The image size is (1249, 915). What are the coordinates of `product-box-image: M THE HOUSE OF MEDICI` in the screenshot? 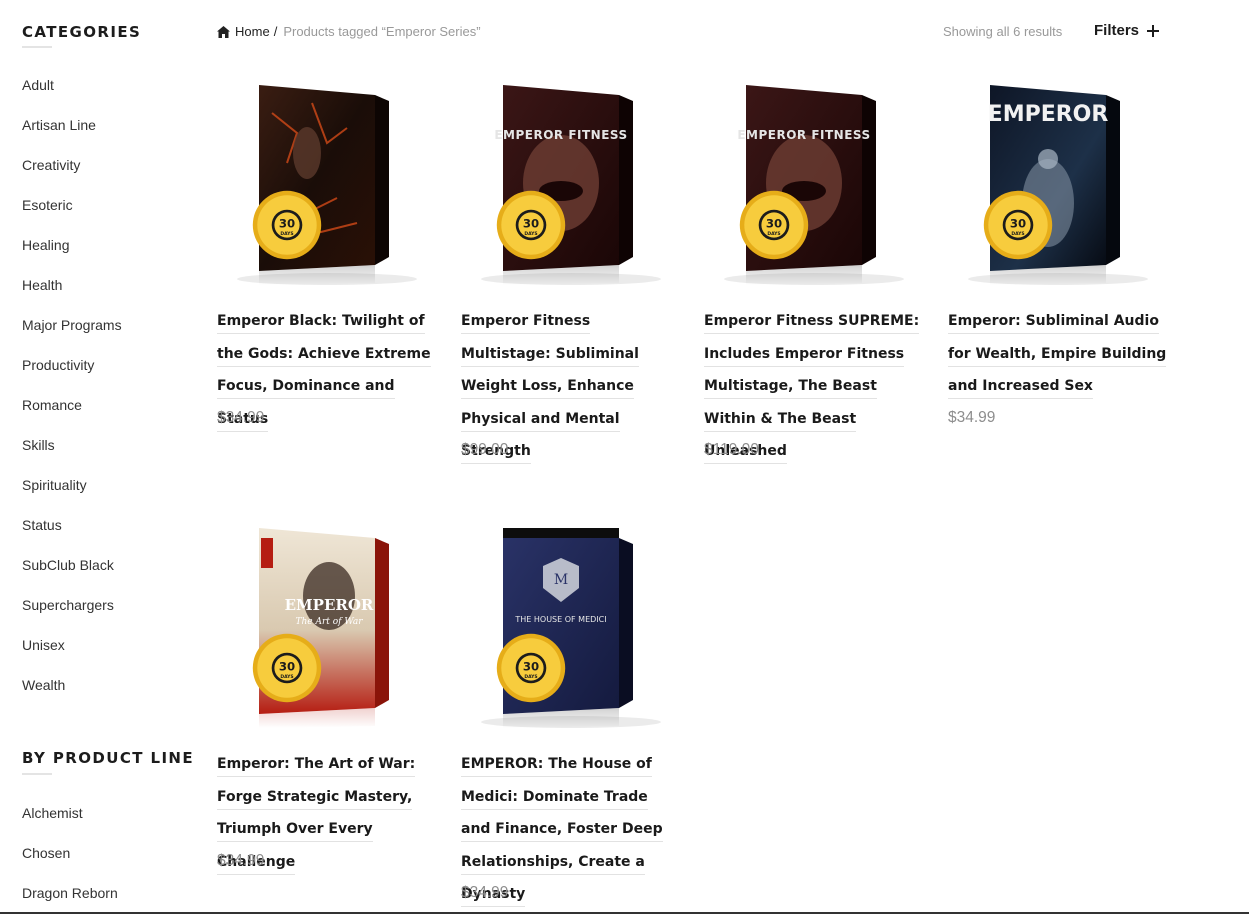 It's located at (571, 623).